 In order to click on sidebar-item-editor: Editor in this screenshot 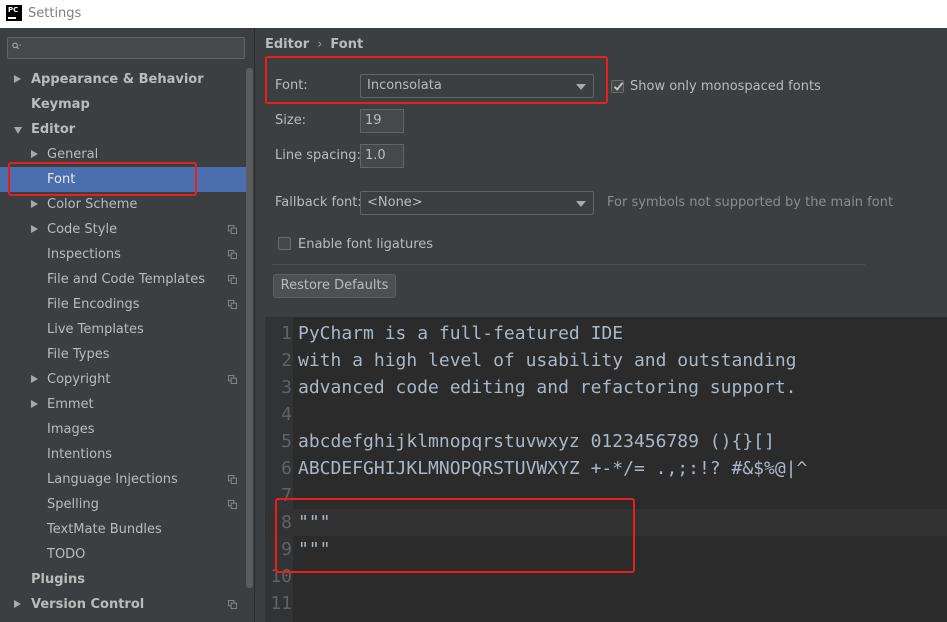, I will do `click(123, 129)`.